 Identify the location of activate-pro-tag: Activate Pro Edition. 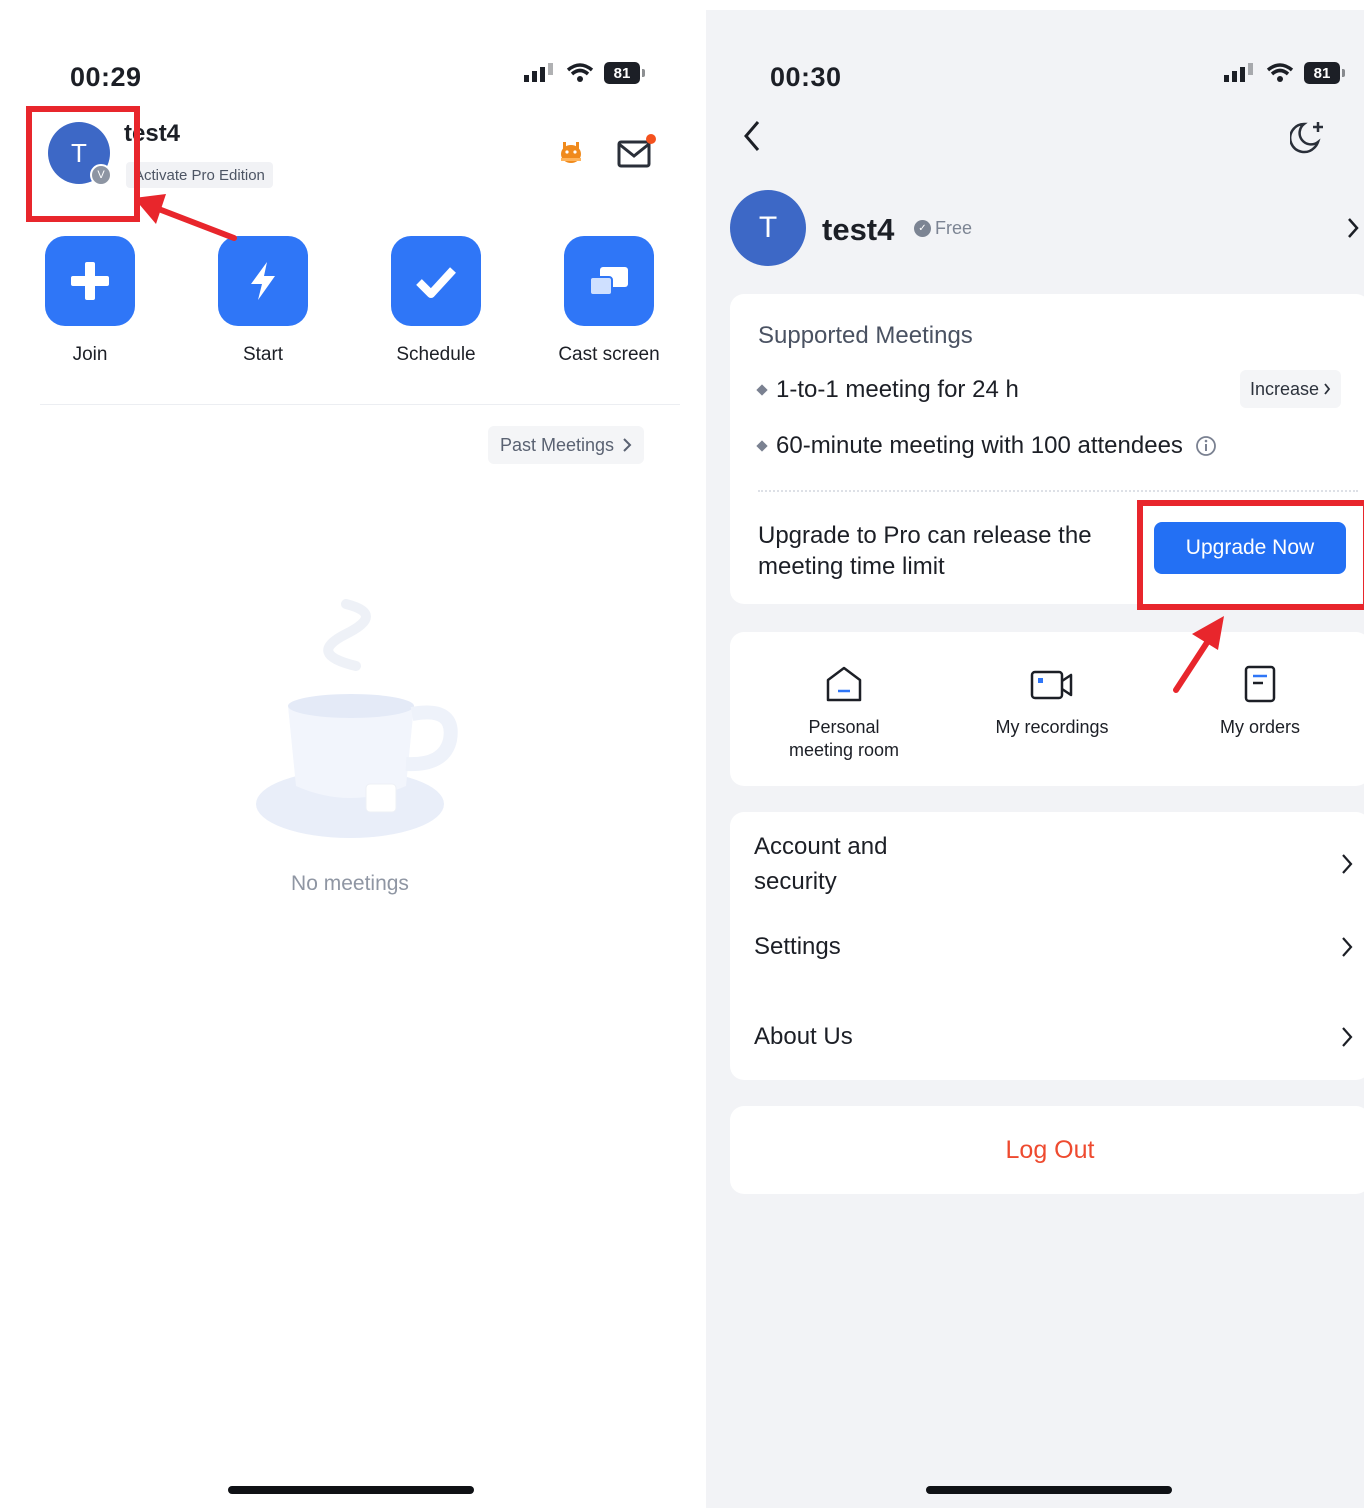
(199, 175).